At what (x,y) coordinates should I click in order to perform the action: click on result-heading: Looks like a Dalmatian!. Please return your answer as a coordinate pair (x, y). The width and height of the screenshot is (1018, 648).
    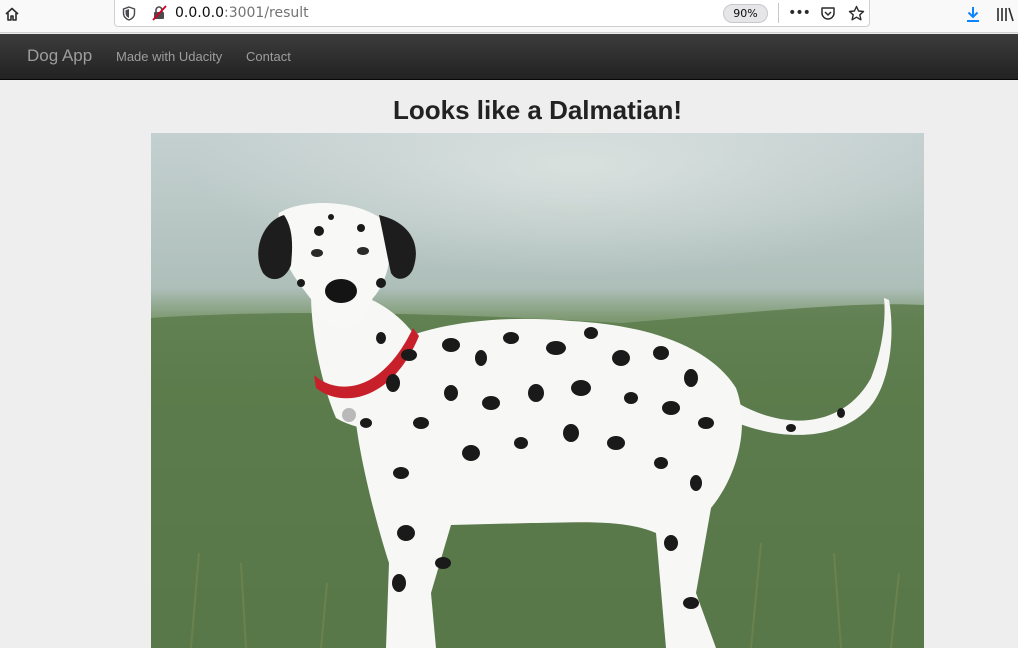
    Looking at the image, I should click on (537, 110).